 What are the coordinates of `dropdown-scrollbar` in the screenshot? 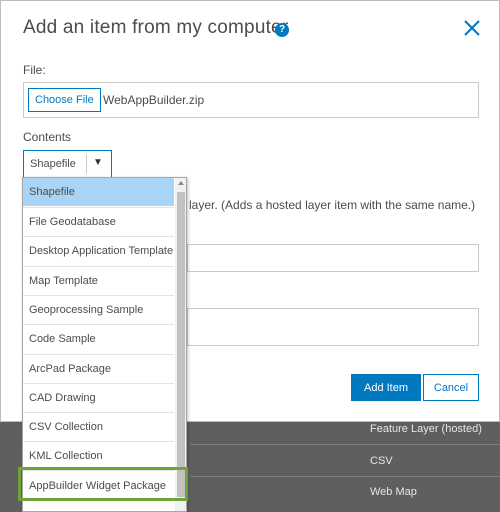 It's located at (180, 344).